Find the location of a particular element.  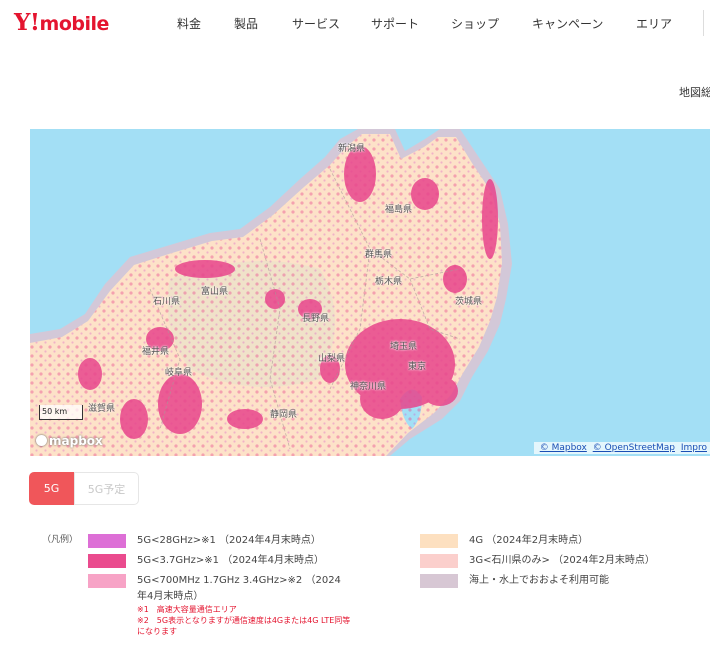

legend-item-5g-37ghz: 5G<3.7GHz>※1 （2024年4月末時点） is located at coordinates (206, 561).